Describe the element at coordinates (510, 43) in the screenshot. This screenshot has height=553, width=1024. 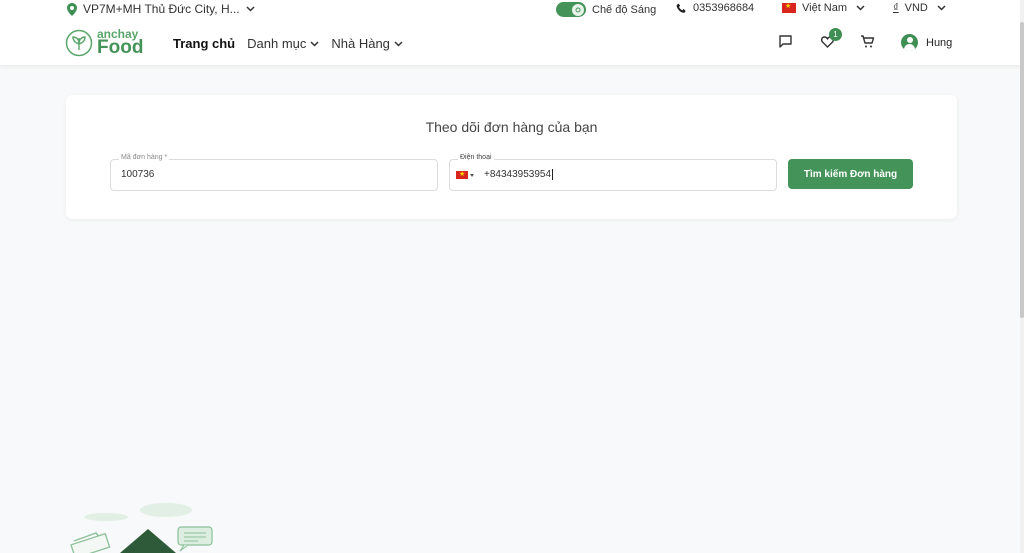
I see `main-navigation: anchay Food Trang chủ Danh mục Nhà Hàng` at that location.